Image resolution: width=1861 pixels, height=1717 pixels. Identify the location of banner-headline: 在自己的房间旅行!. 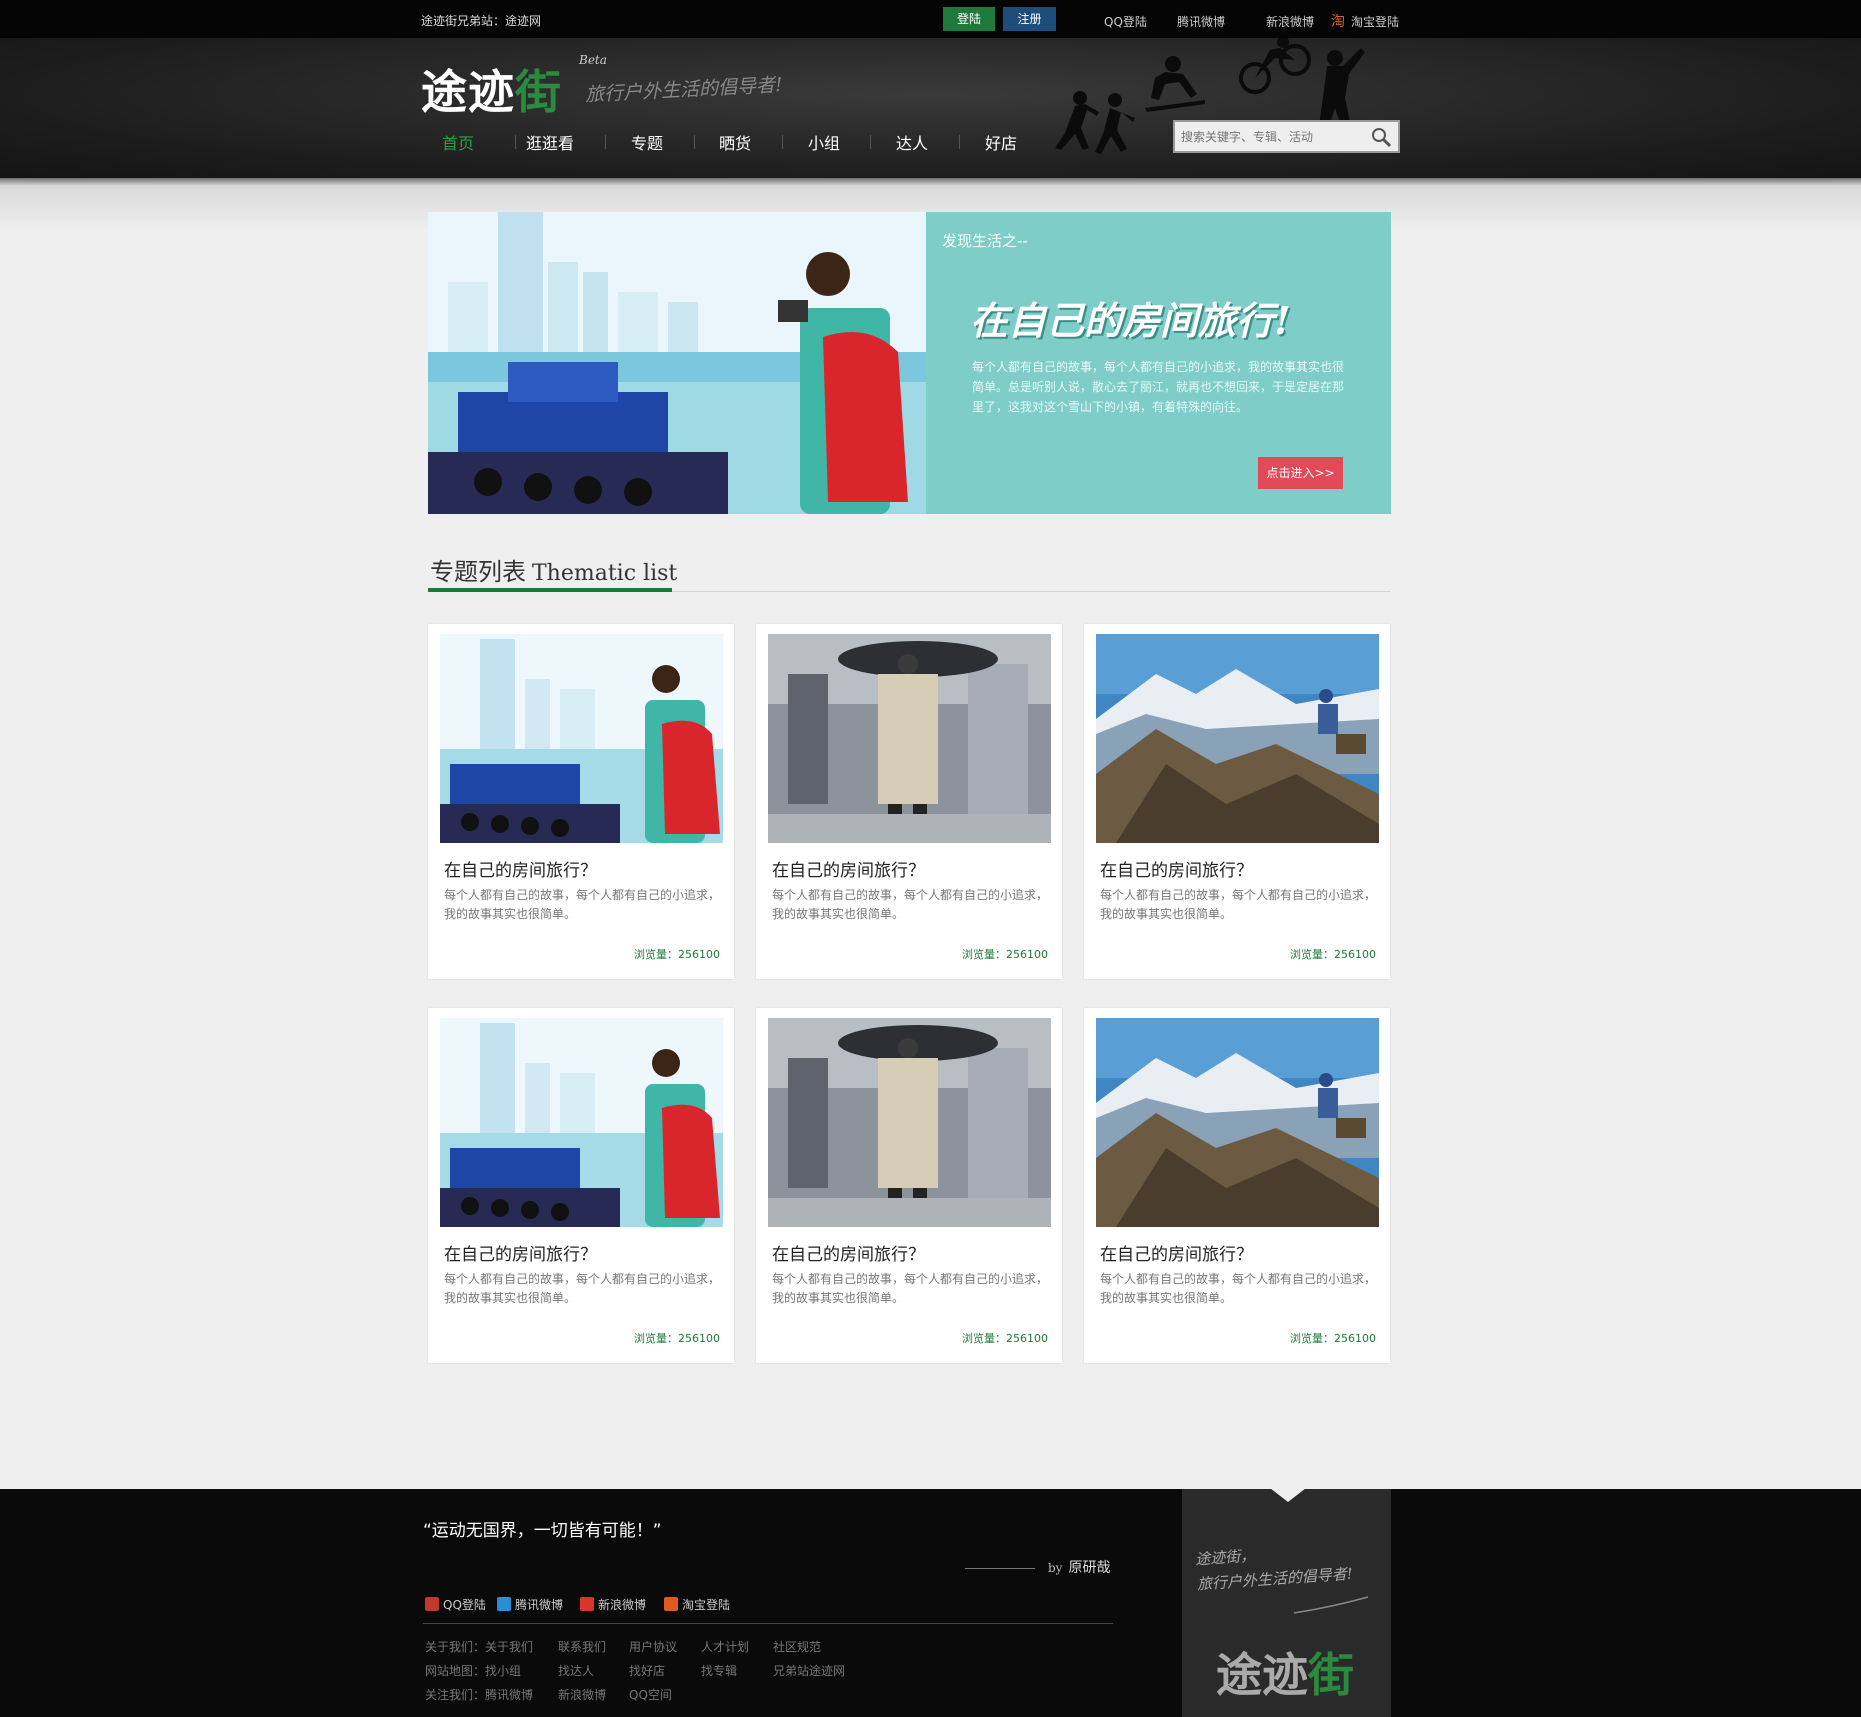
(1130, 320).